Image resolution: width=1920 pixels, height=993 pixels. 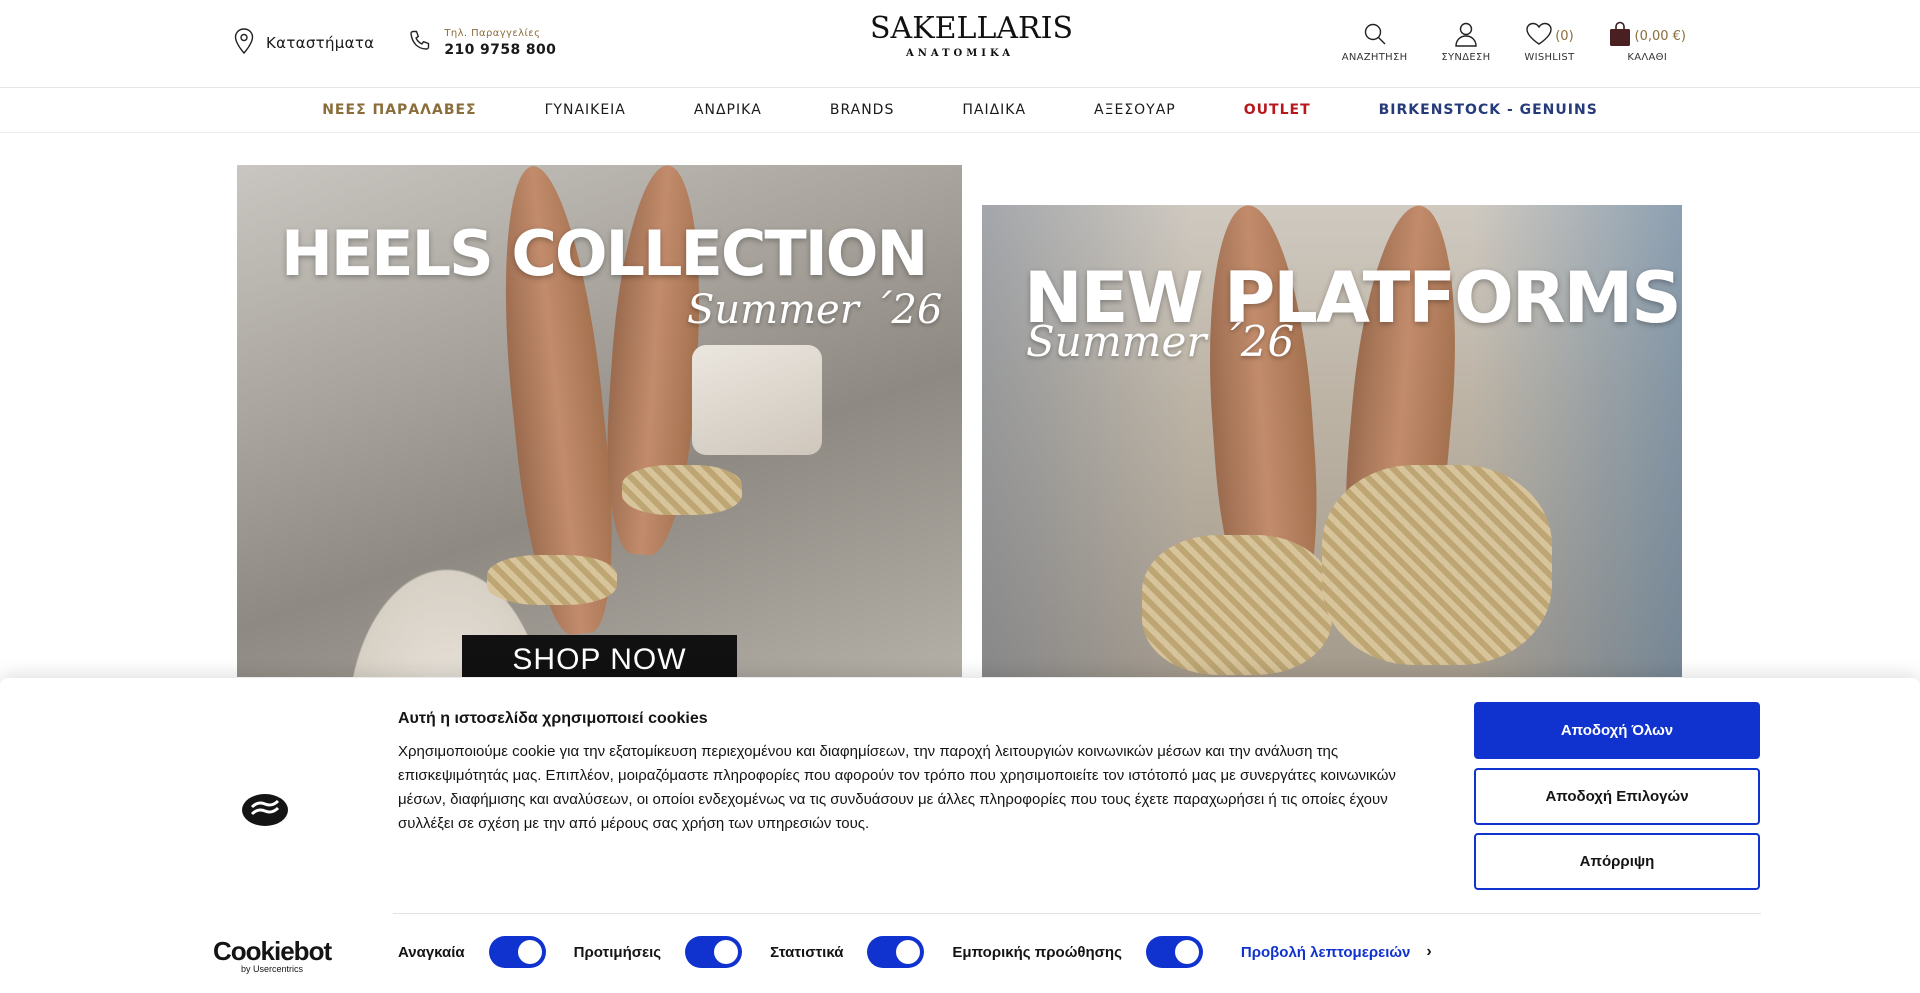 I want to click on nav-outlet: OUTLET, so click(x=1277, y=110).